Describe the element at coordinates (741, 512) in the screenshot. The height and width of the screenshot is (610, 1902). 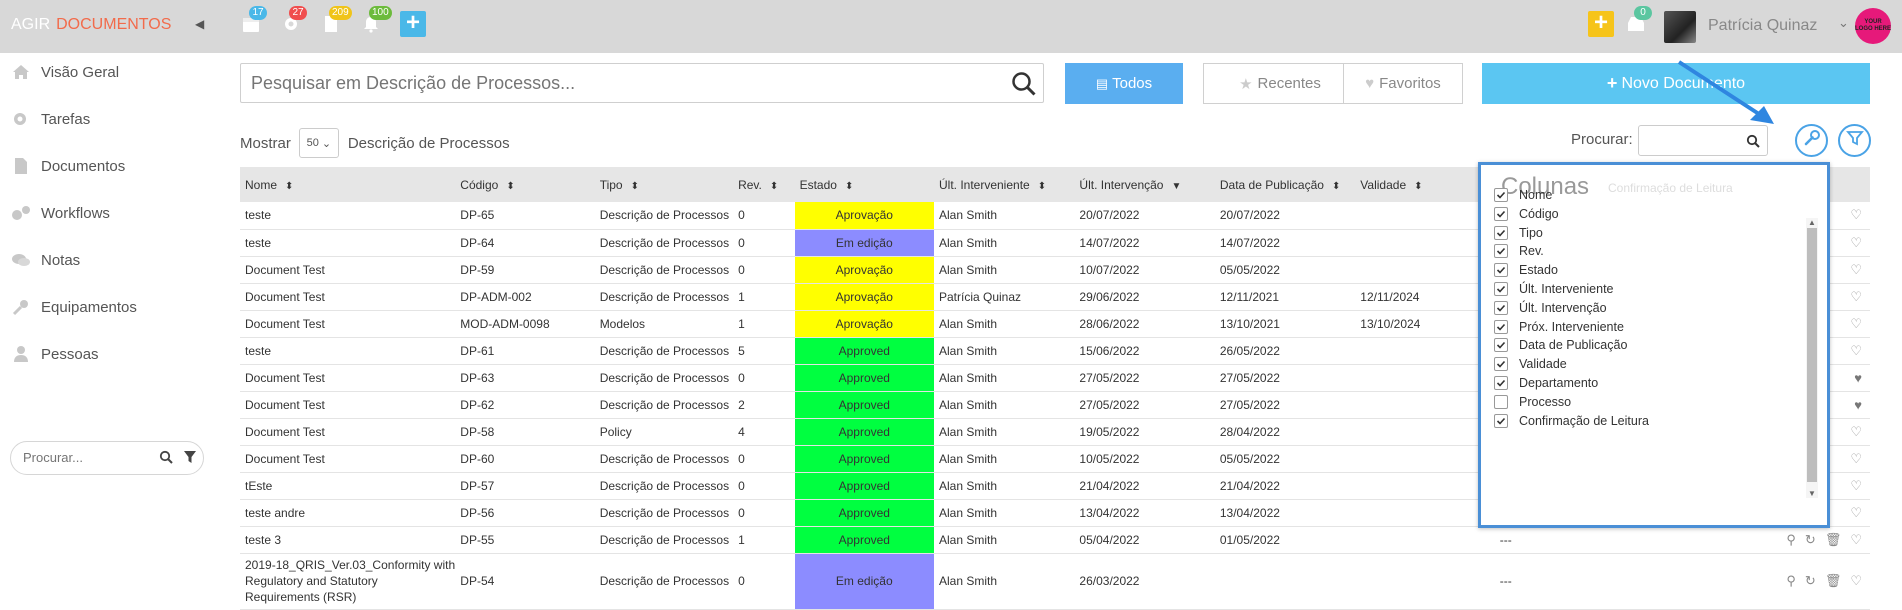
I see `cell-rev: 0` at that location.